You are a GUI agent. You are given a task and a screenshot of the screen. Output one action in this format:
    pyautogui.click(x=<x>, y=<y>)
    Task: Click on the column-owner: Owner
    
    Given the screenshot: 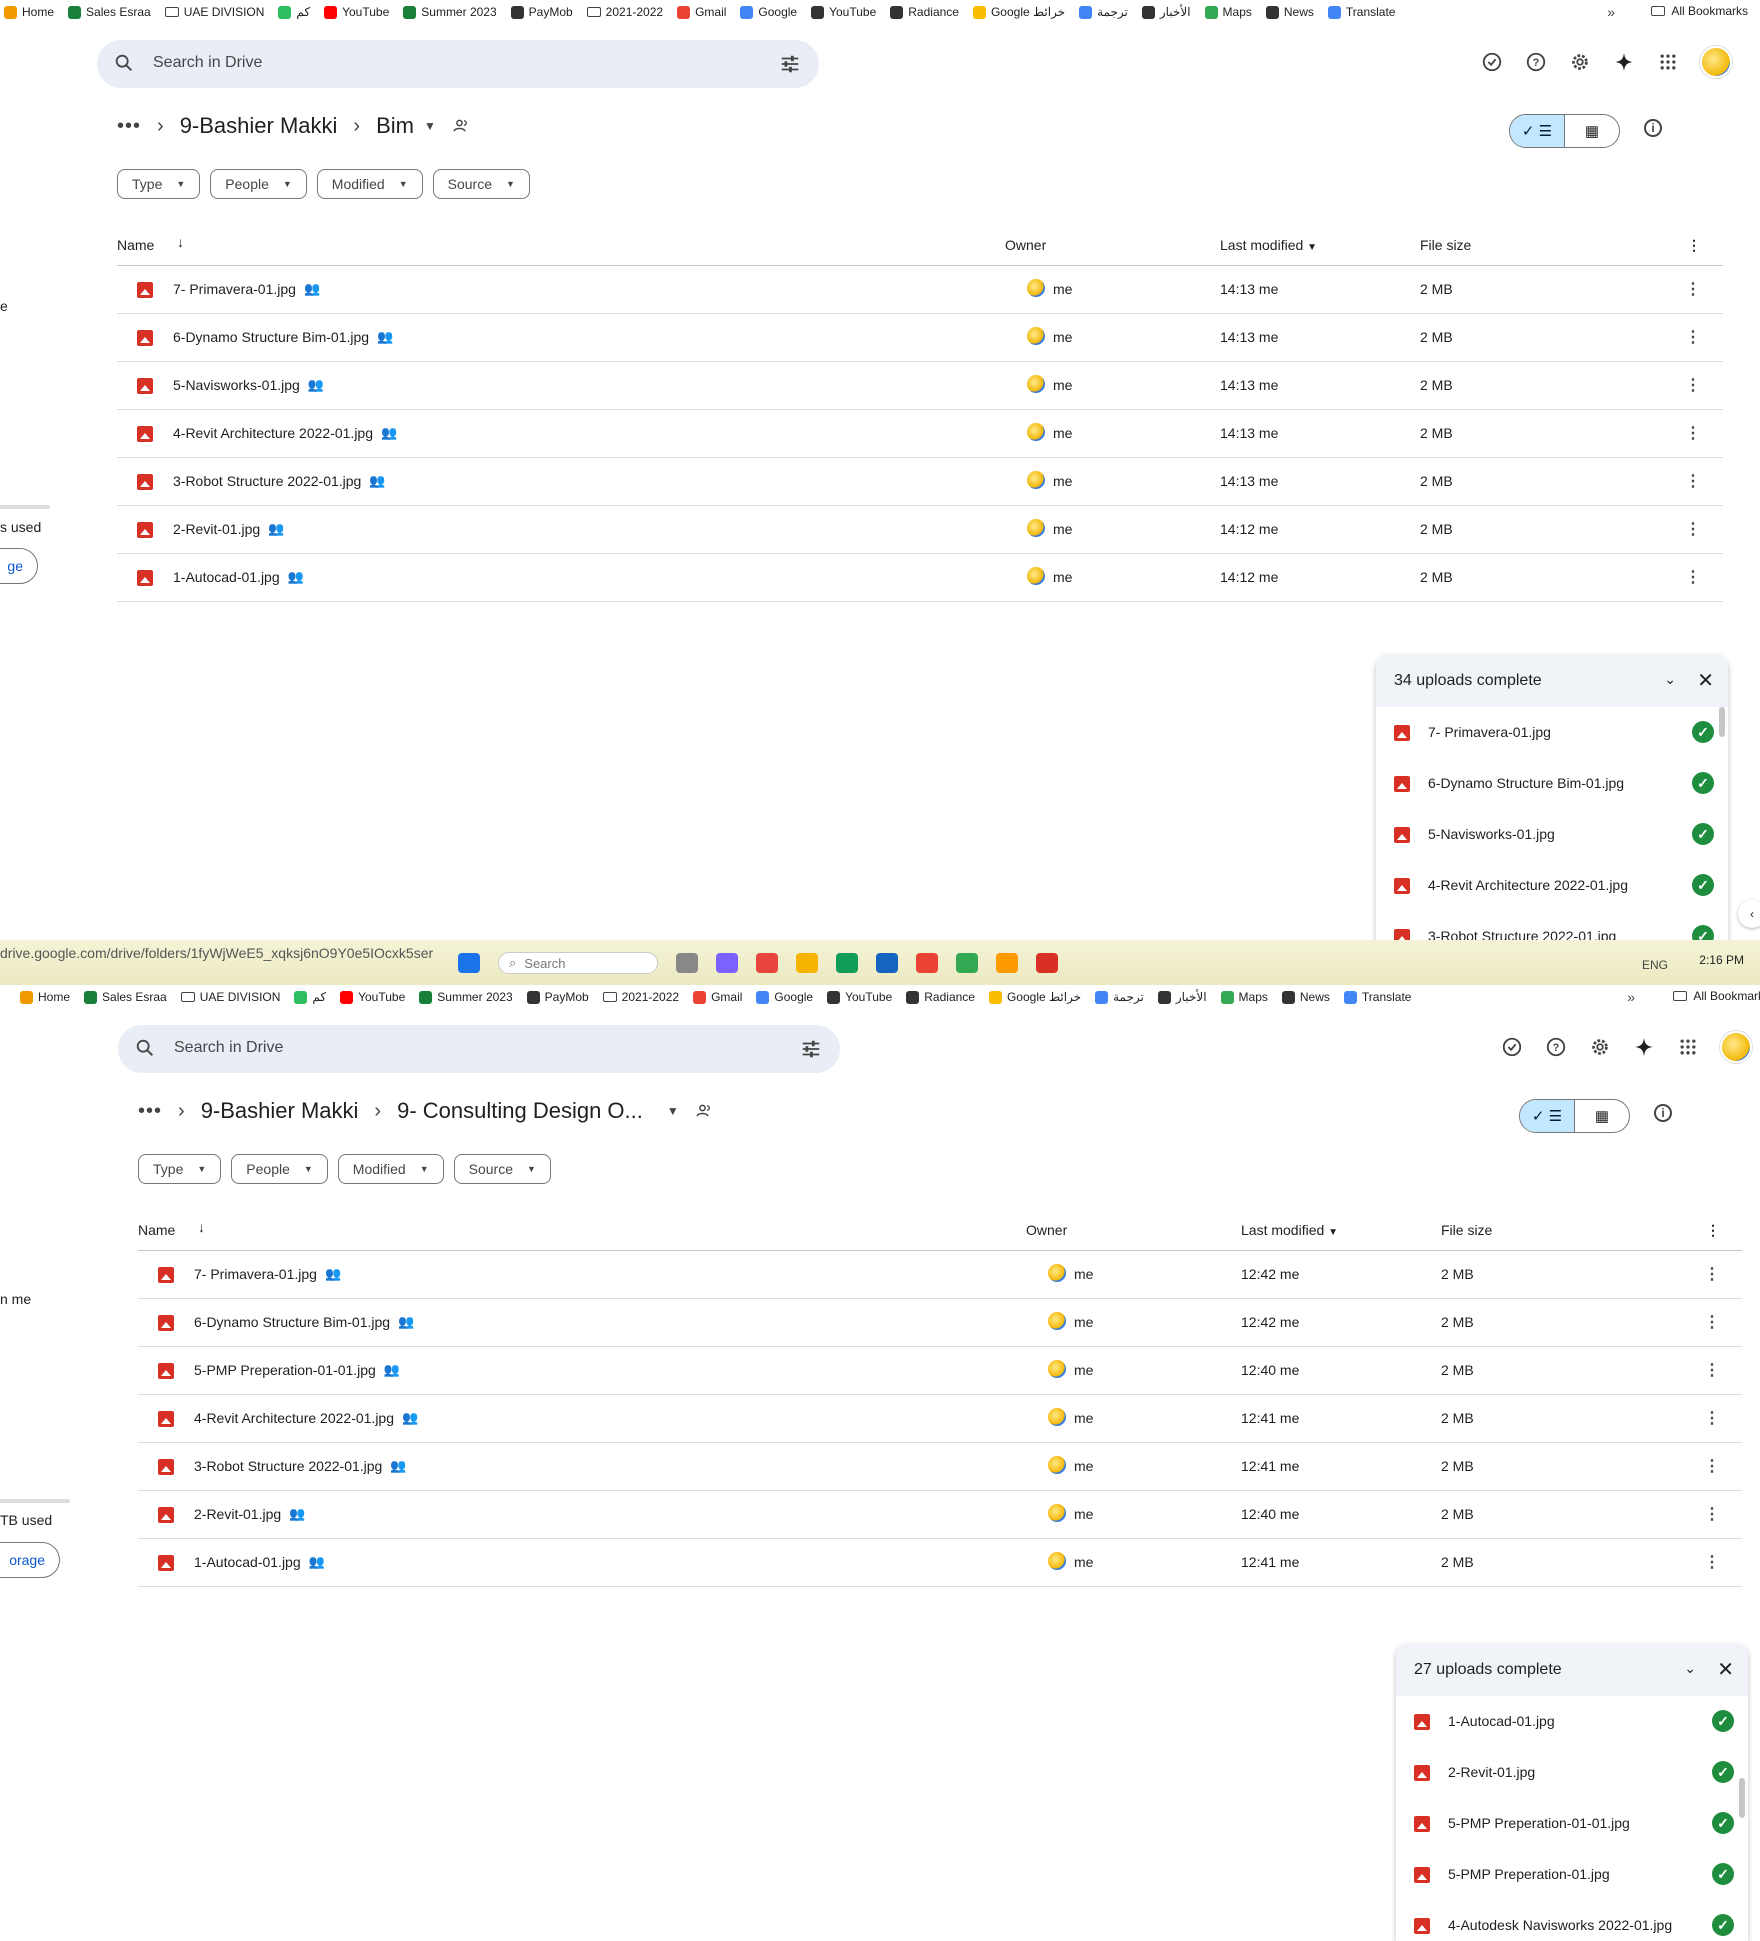 What is the action you would take?
    pyautogui.click(x=1046, y=1230)
    